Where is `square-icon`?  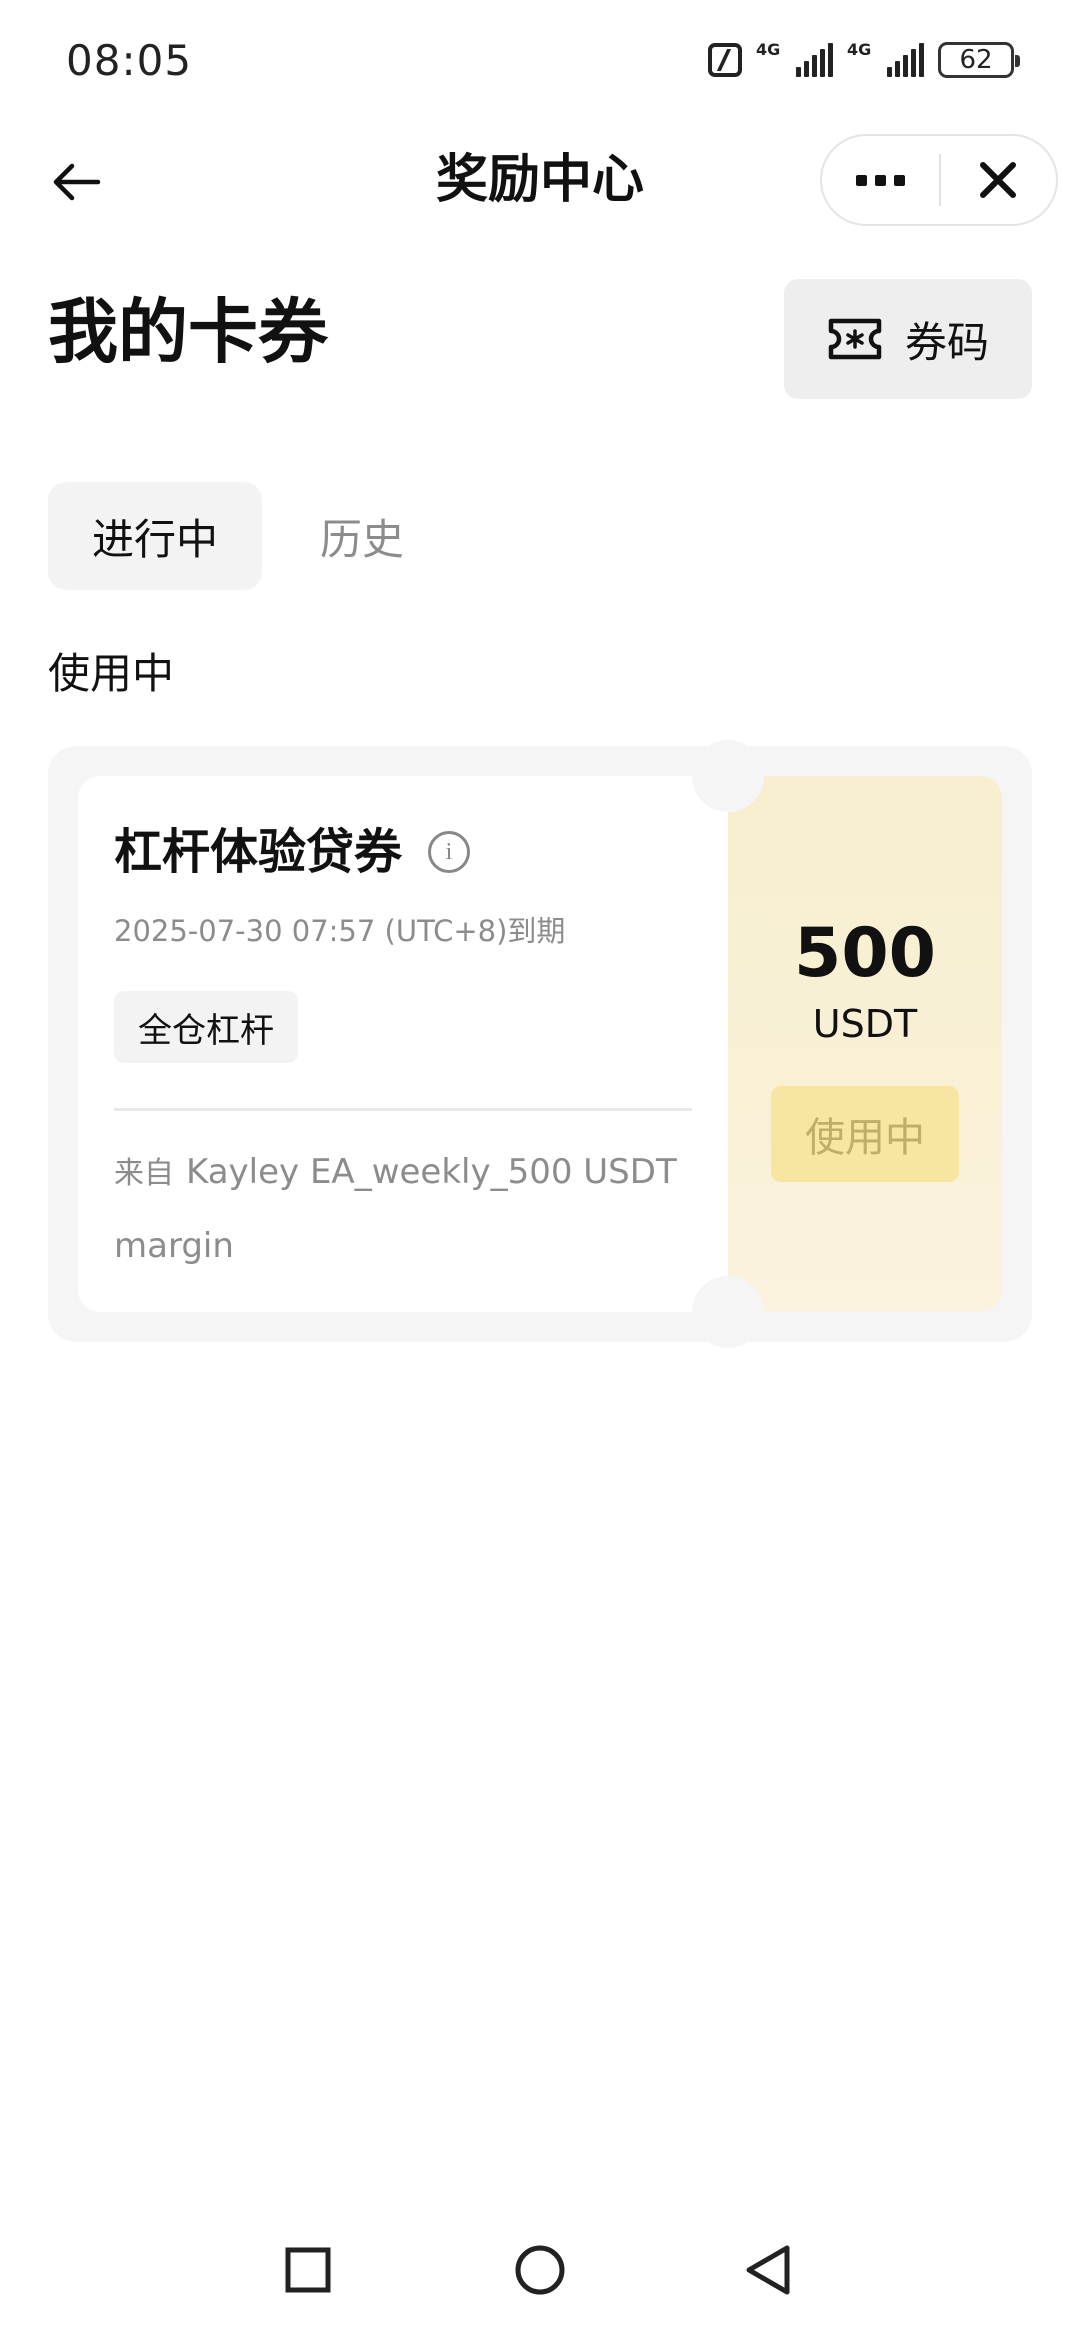
square-icon is located at coordinates (308, 2270).